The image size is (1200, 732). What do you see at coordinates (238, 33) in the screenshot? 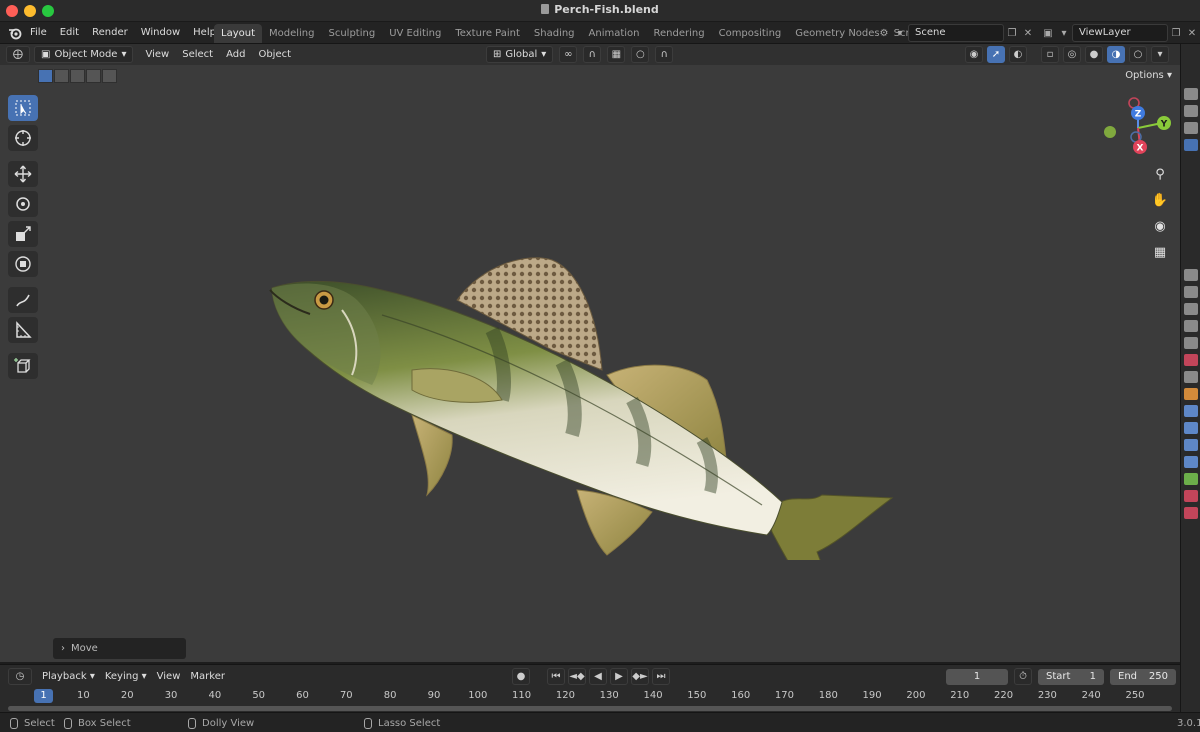
I see `tab-layout: Layout` at bounding box center [238, 33].